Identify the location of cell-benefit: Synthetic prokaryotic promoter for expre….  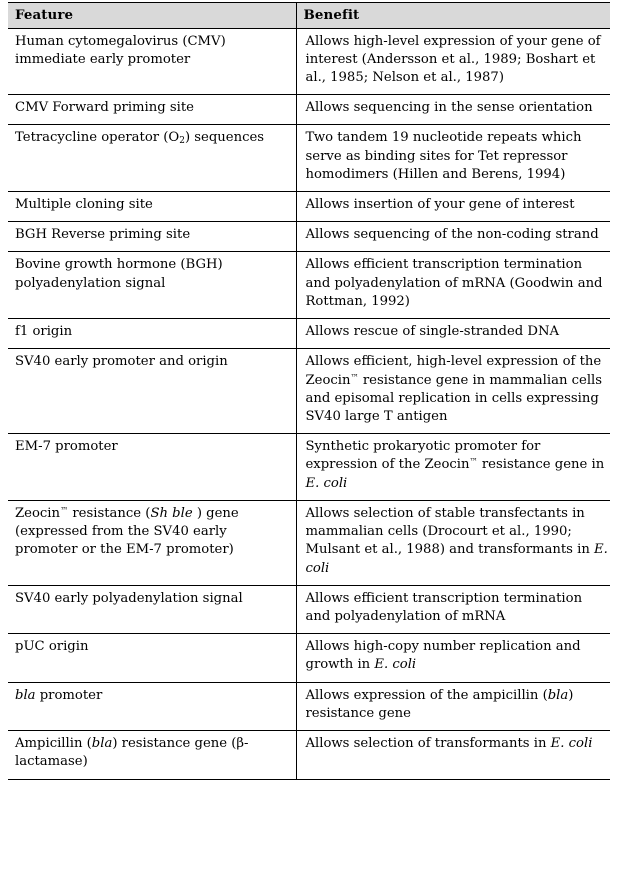
(453, 467).